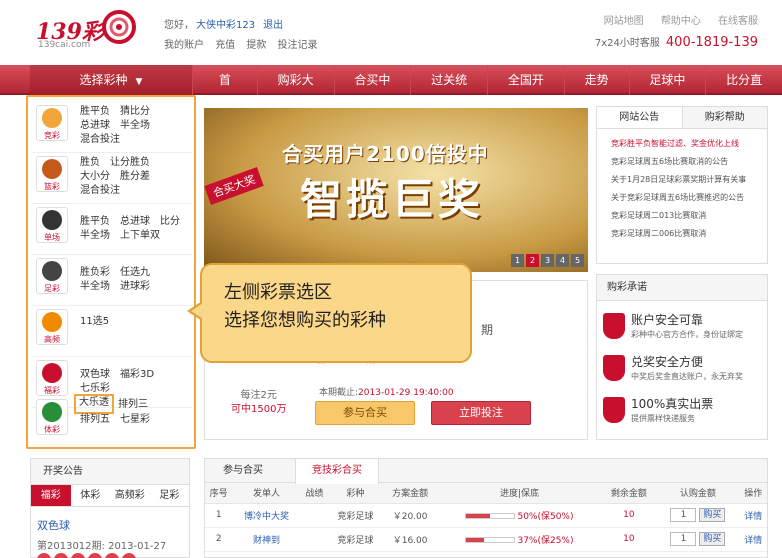  Describe the element at coordinates (53, 525) in the screenshot. I see `draw-game-name: 双色球` at that location.